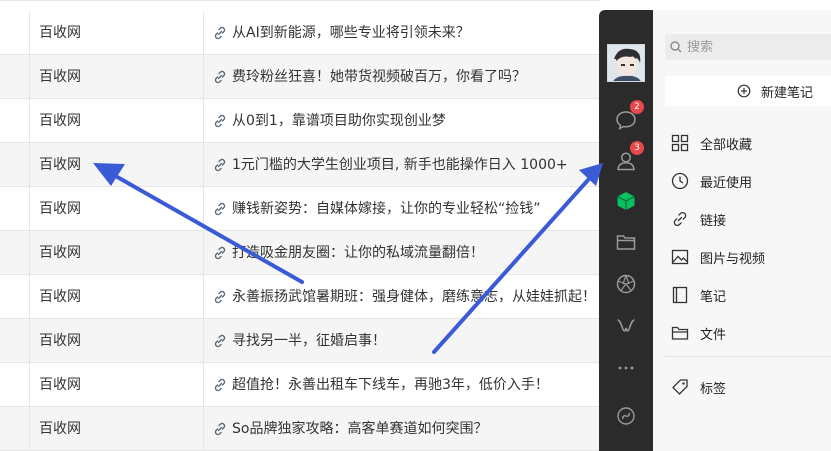 The height and width of the screenshot is (451, 831). What do you see at coordinates (680, 387) in the screenshot?
I see `tag-icon` at bounding box center [680, 387].